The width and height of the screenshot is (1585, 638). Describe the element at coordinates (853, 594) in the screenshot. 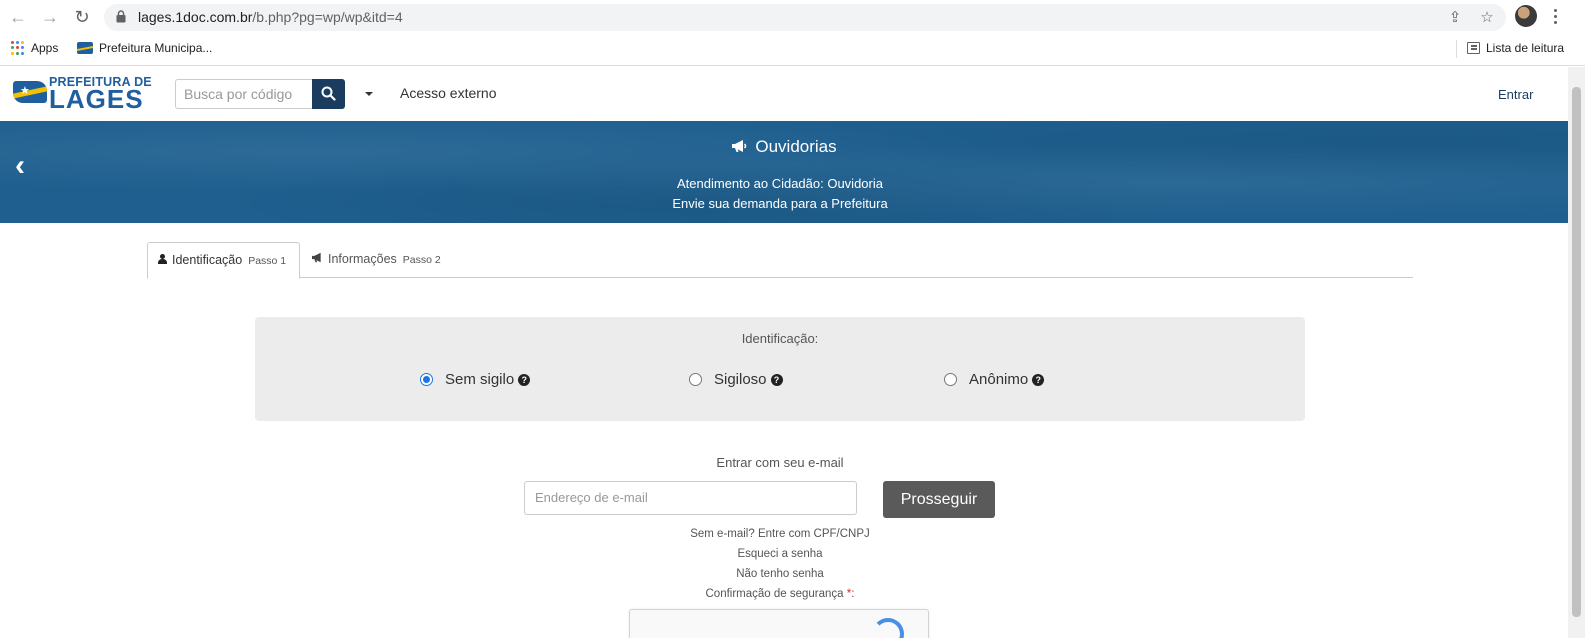

I see `security-label-suffix: :` at that location.